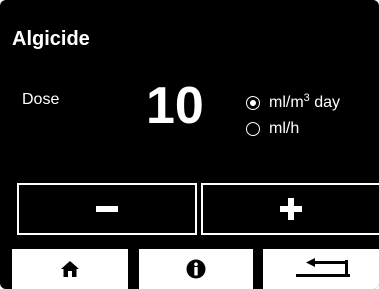  What do you see at coordinates (41, 99) in the screenshot?
I see `dose-label: Dose` at bounding box center [41, 99].